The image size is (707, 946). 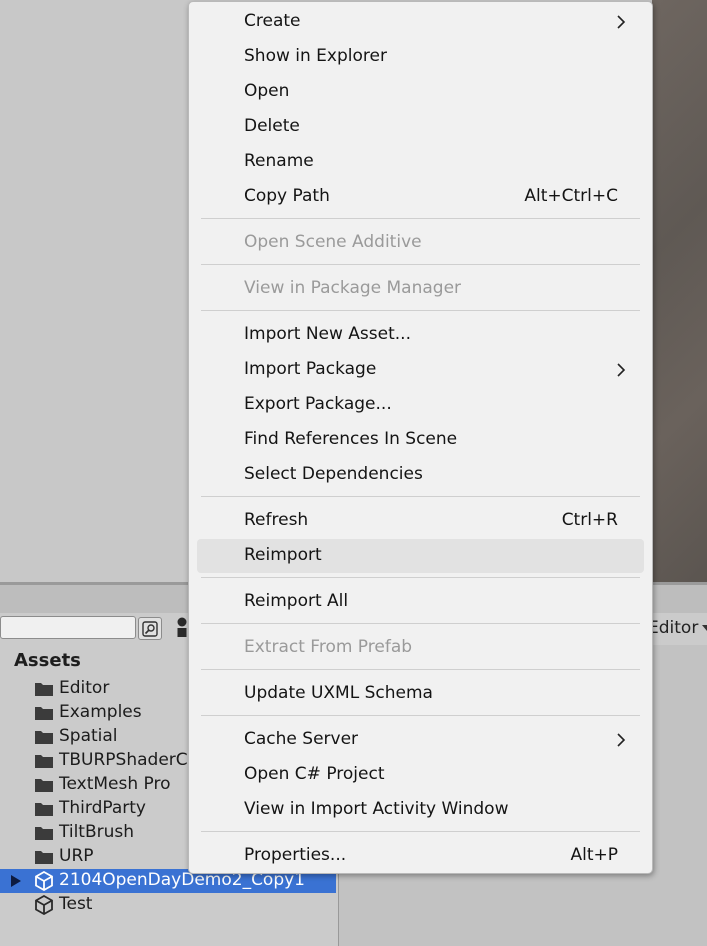 I want to click on assets-header: Assets, so click(x=47, y=660).